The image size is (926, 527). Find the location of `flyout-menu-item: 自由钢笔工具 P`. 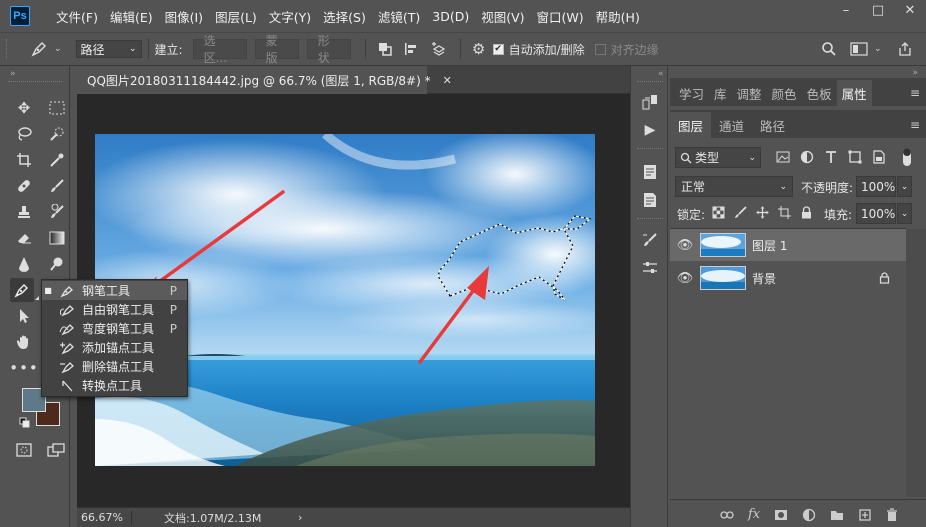

flyout-menu-item: 自由钢笔工具 P is located at coordinates (114, 309).